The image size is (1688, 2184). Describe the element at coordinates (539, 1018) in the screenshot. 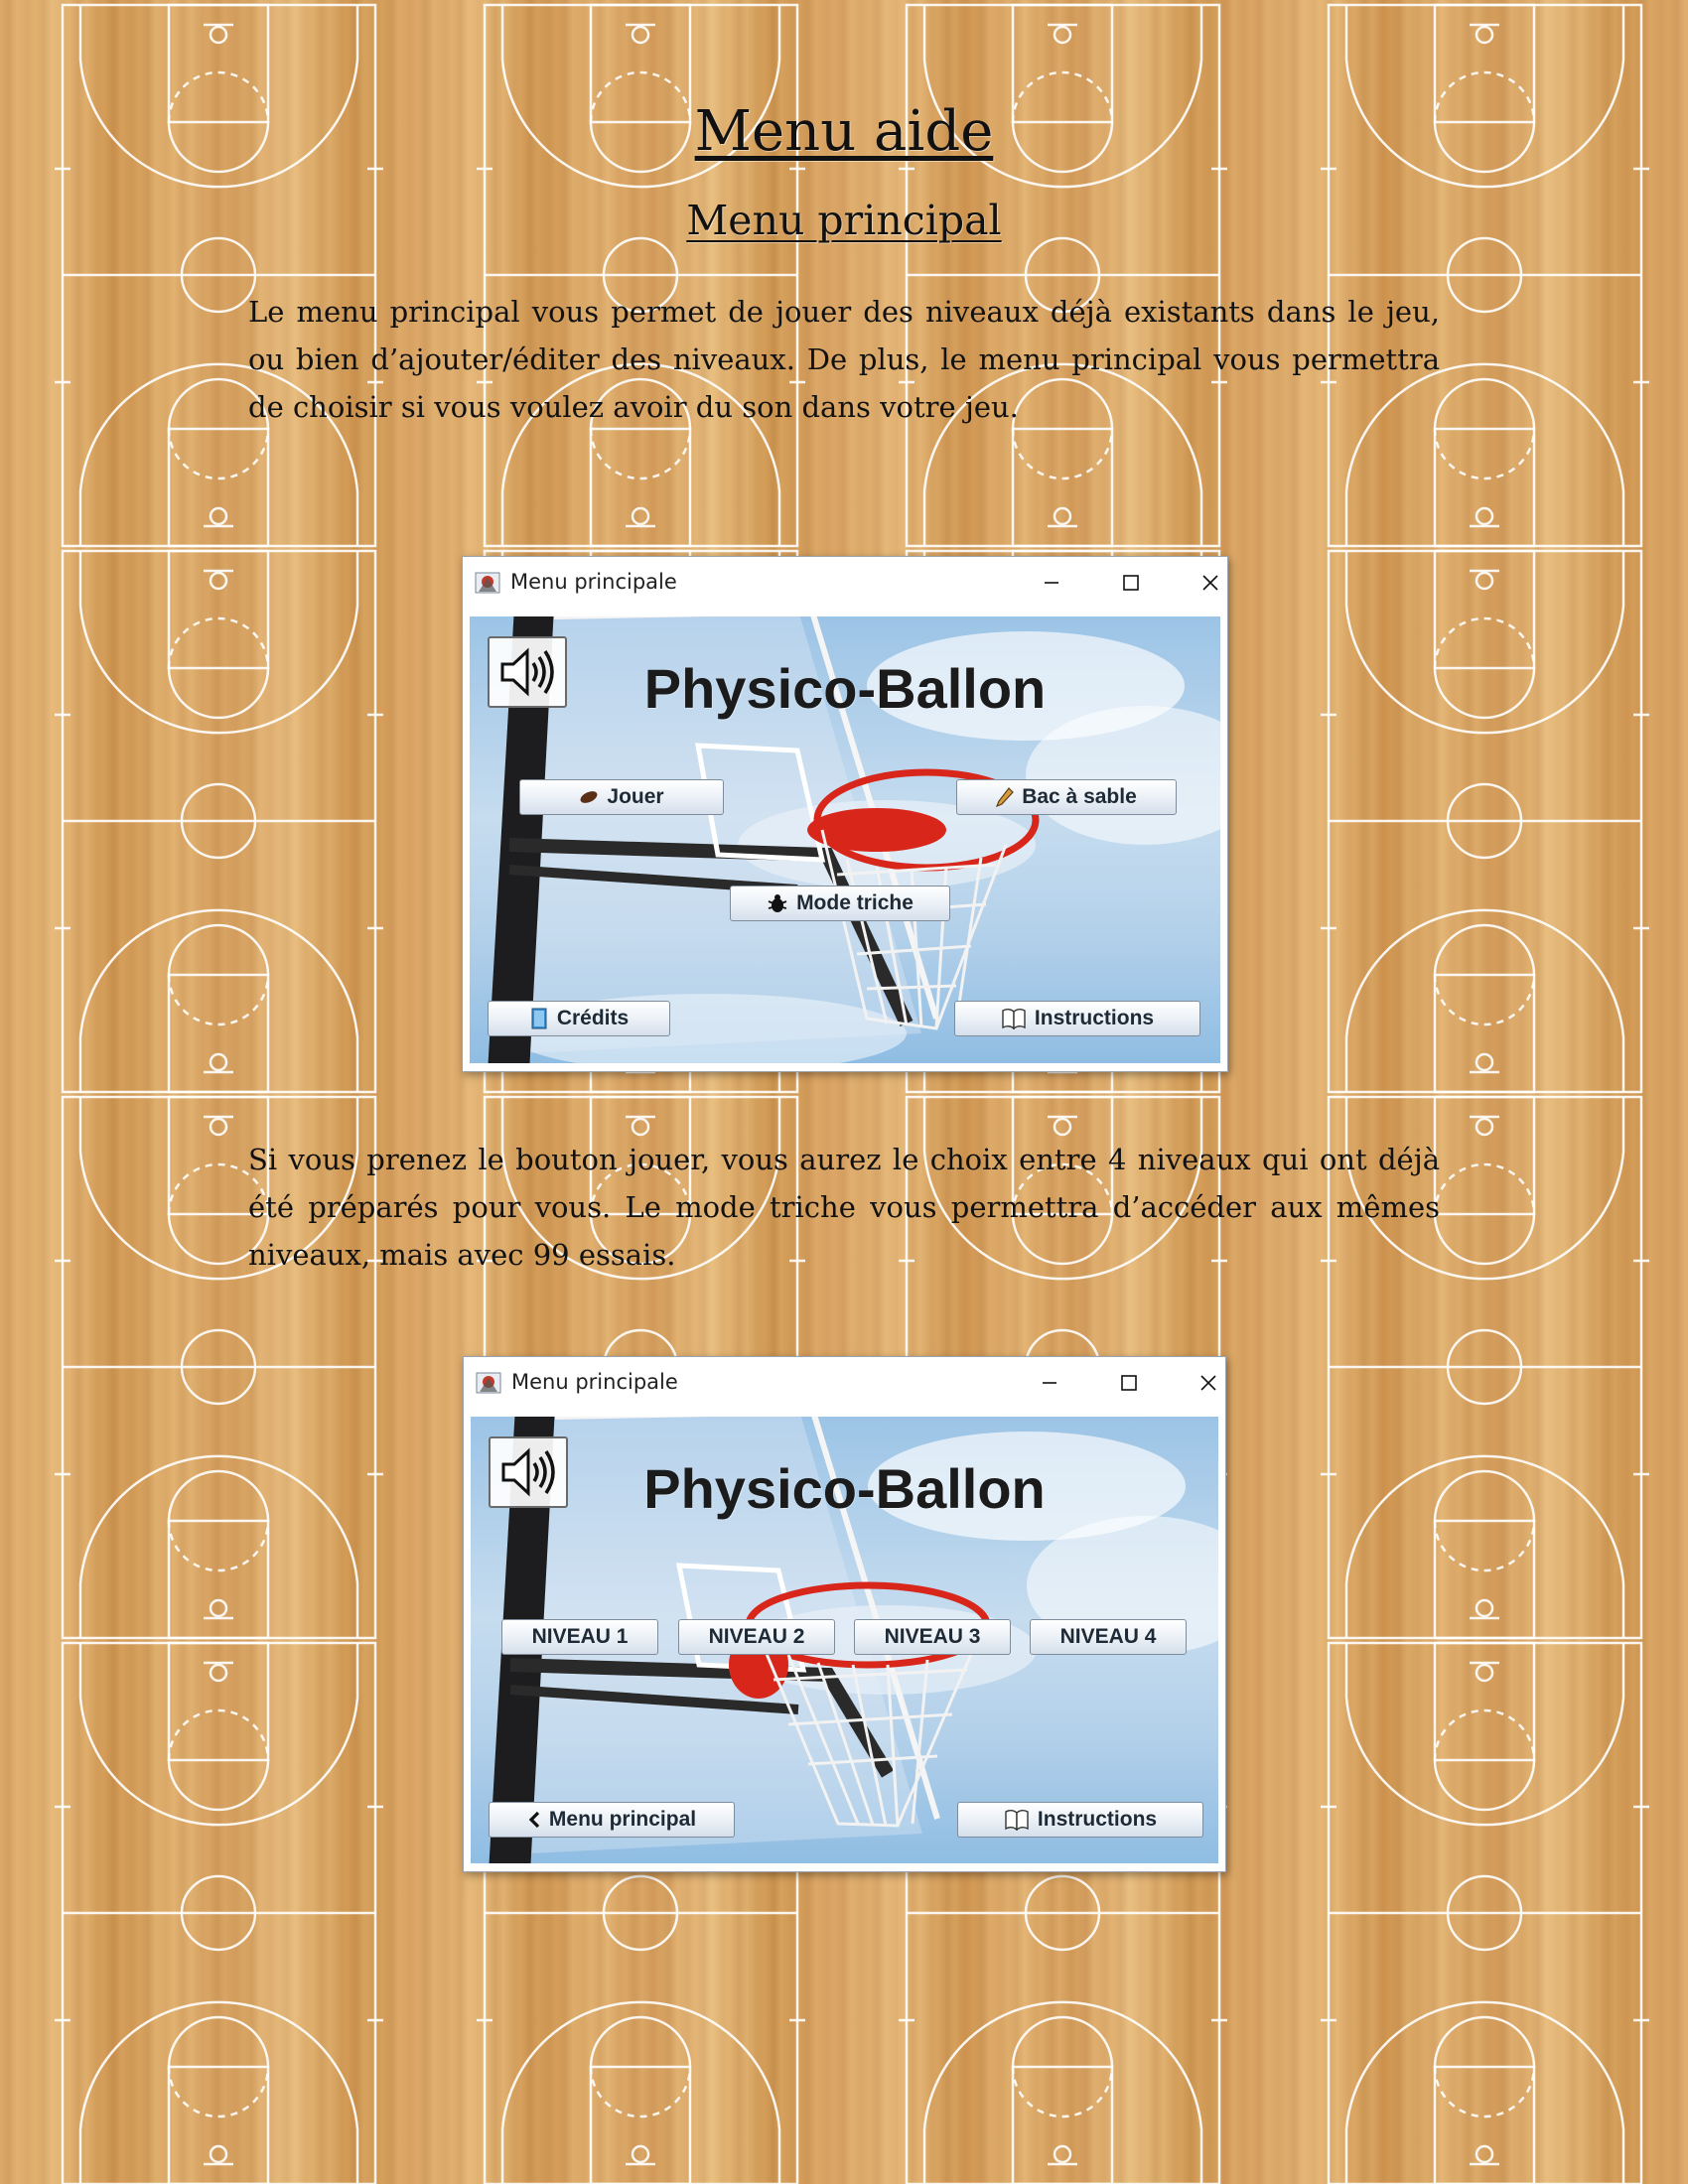

I see `book-icon` at that location.